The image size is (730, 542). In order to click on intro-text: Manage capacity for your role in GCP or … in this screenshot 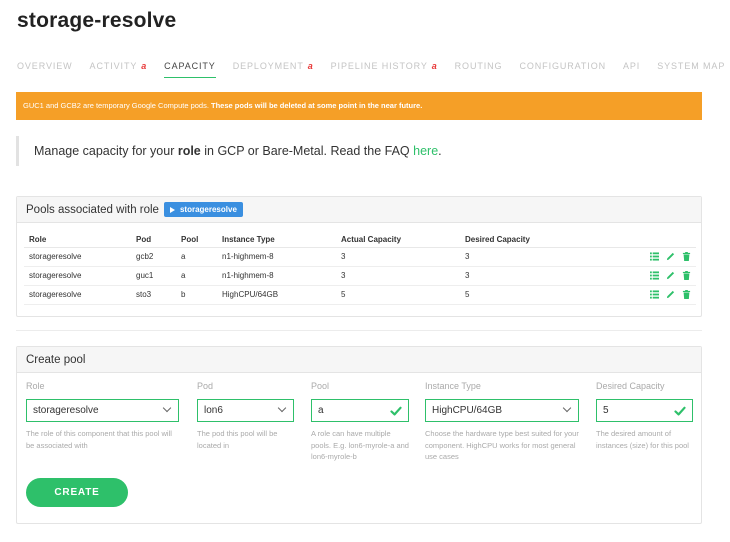, I will do `click(359, 151)`.